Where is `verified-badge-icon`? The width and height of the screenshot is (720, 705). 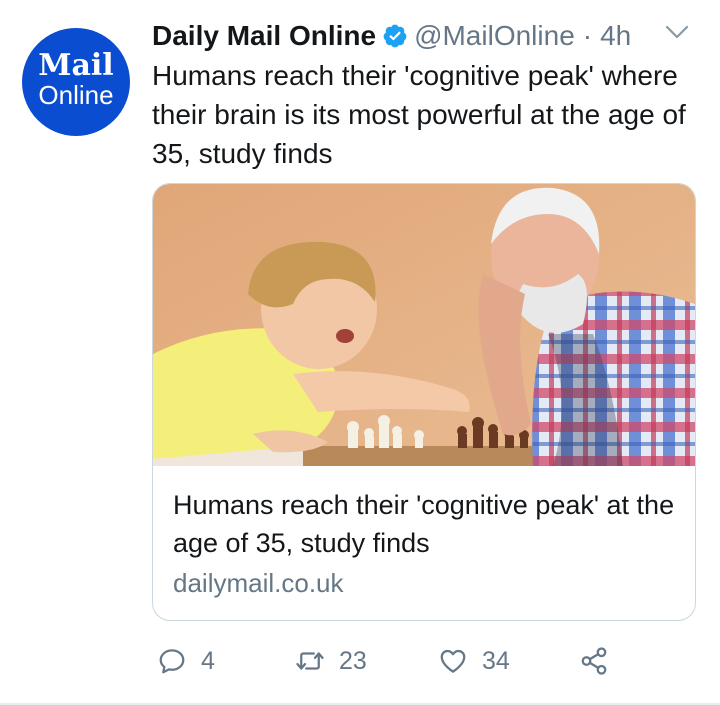
verified-badge-icon is located at coordinates (395, 36).